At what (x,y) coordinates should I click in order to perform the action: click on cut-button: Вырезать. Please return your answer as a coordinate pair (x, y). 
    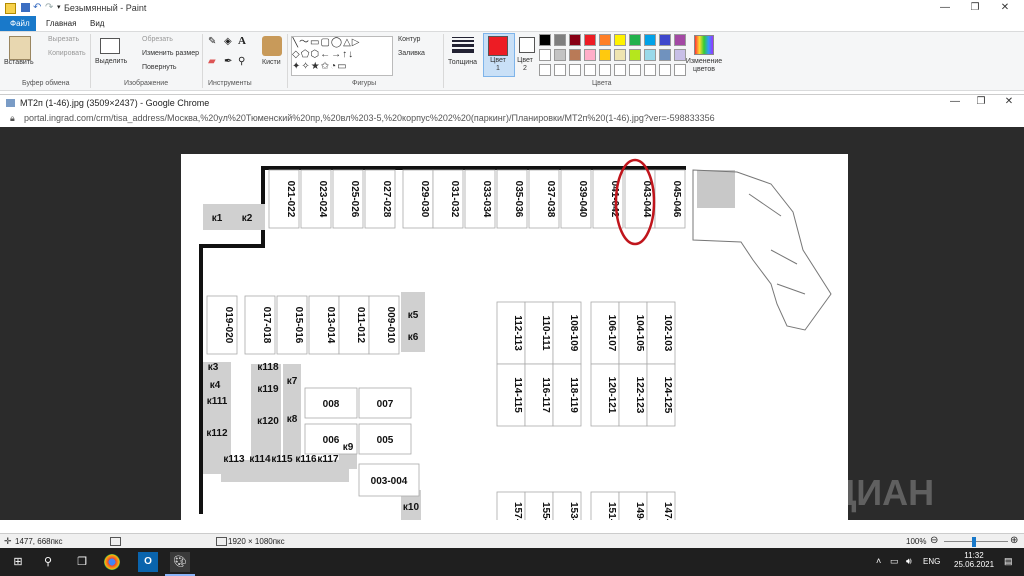
    Looking at the image, I should click on (63, 39).